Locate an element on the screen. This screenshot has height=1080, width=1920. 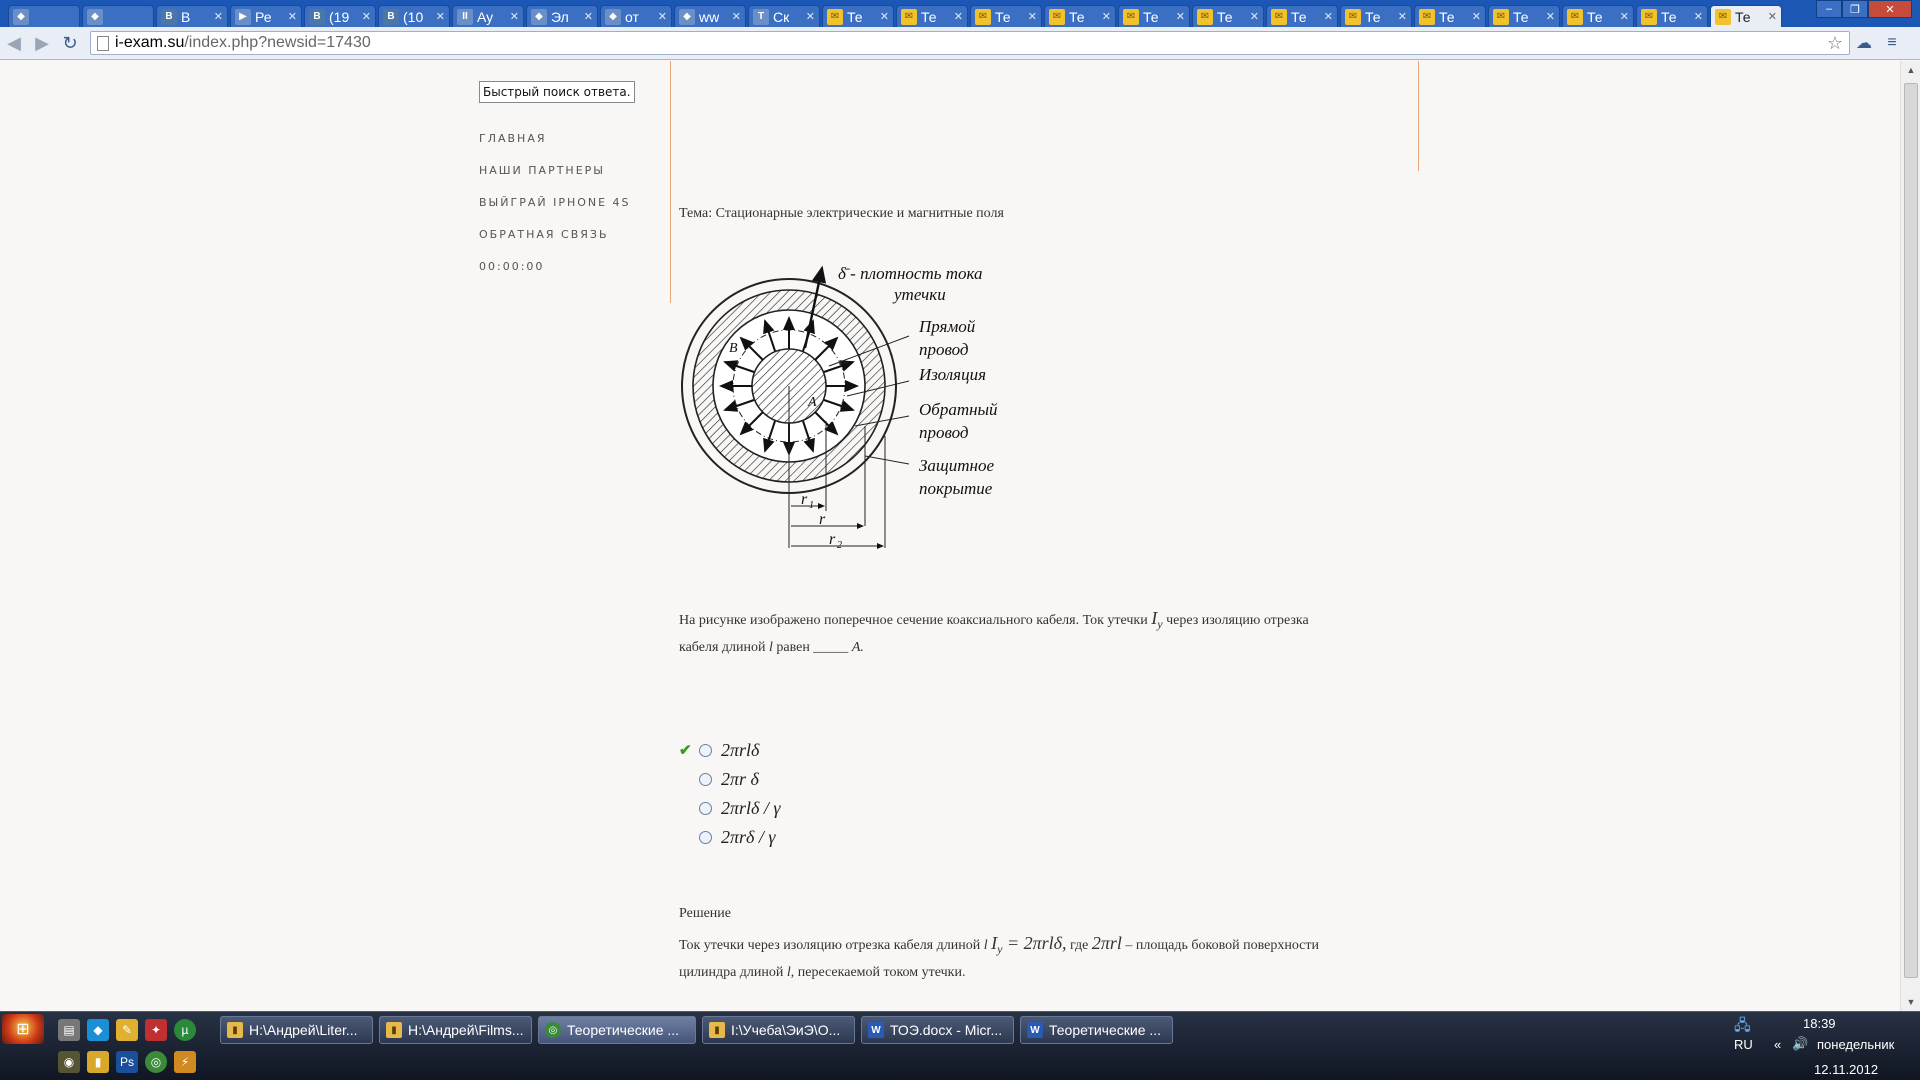
browser-tab: II Ау ✕ is located at coordinates (488, 16).